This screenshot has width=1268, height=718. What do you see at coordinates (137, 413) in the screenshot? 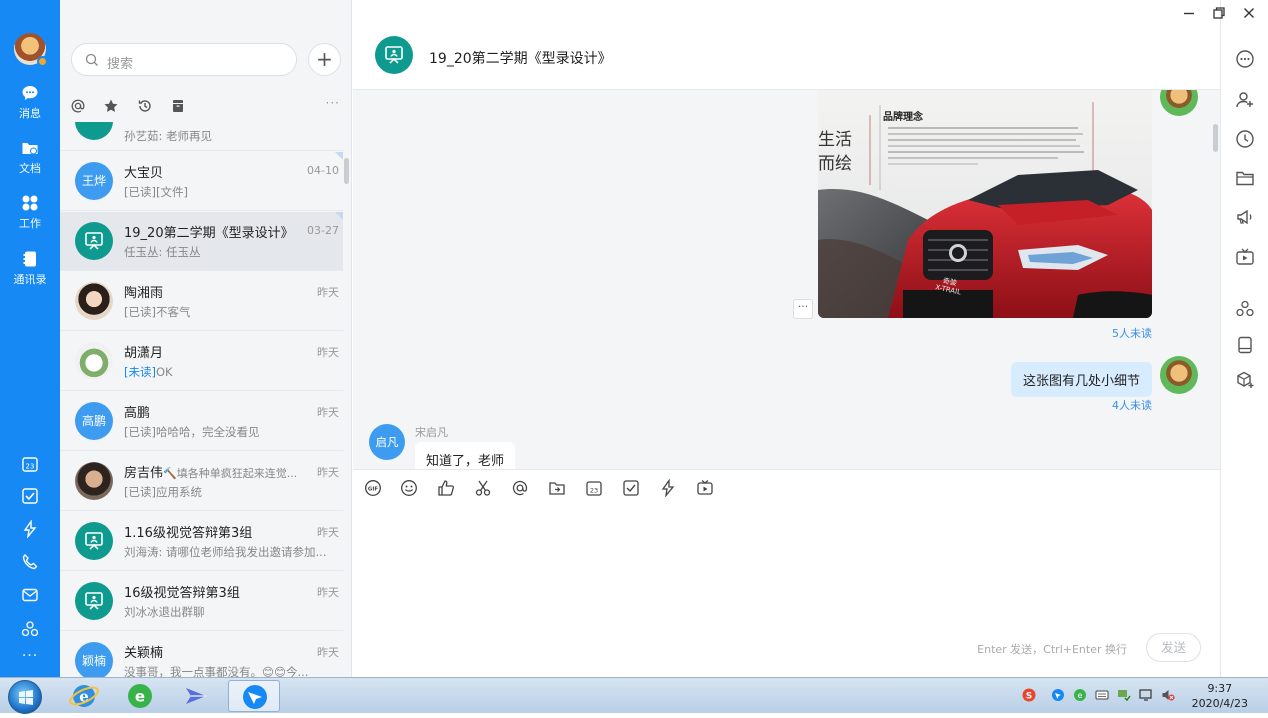
I see `conversation-name: 高鹏` at bounding box center [137, 413].